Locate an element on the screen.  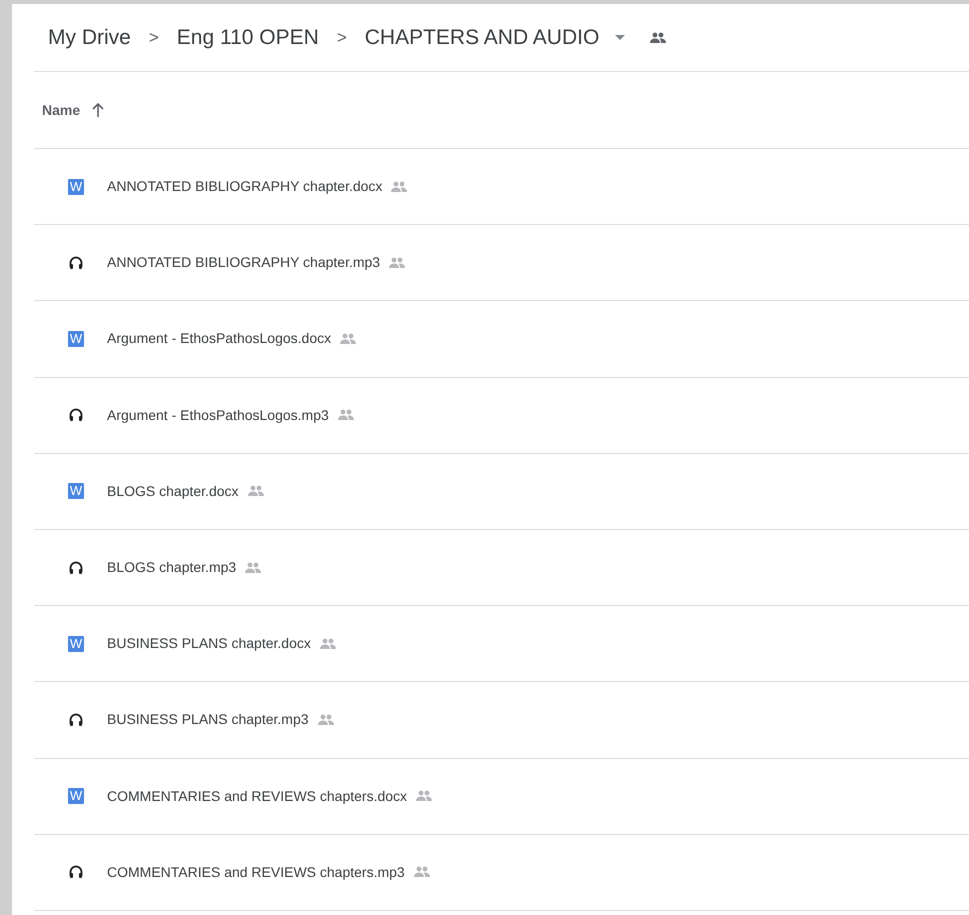
file-name: BLOGS chapter.mp3 is located at coordinates (171, 567).